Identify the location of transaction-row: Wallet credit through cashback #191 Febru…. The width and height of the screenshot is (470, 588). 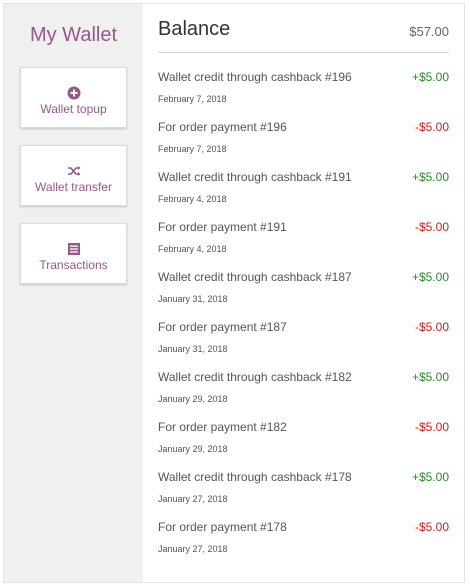
(303, 195).